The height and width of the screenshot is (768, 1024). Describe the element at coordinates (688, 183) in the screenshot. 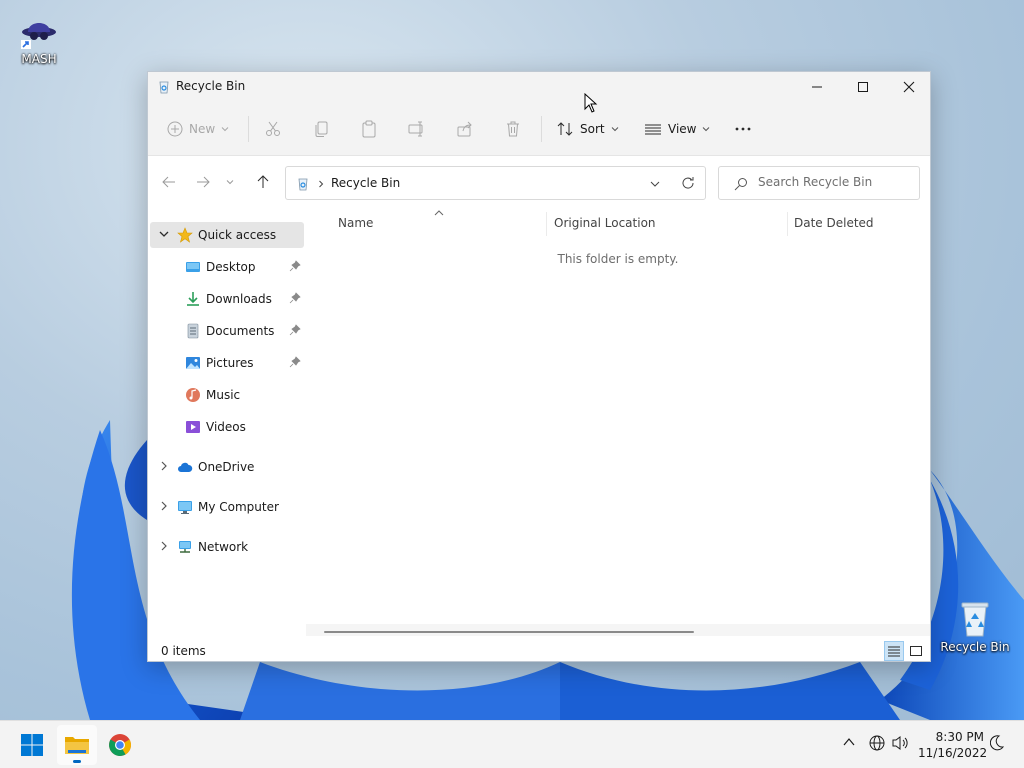

I see `refresh-icon` at that location.